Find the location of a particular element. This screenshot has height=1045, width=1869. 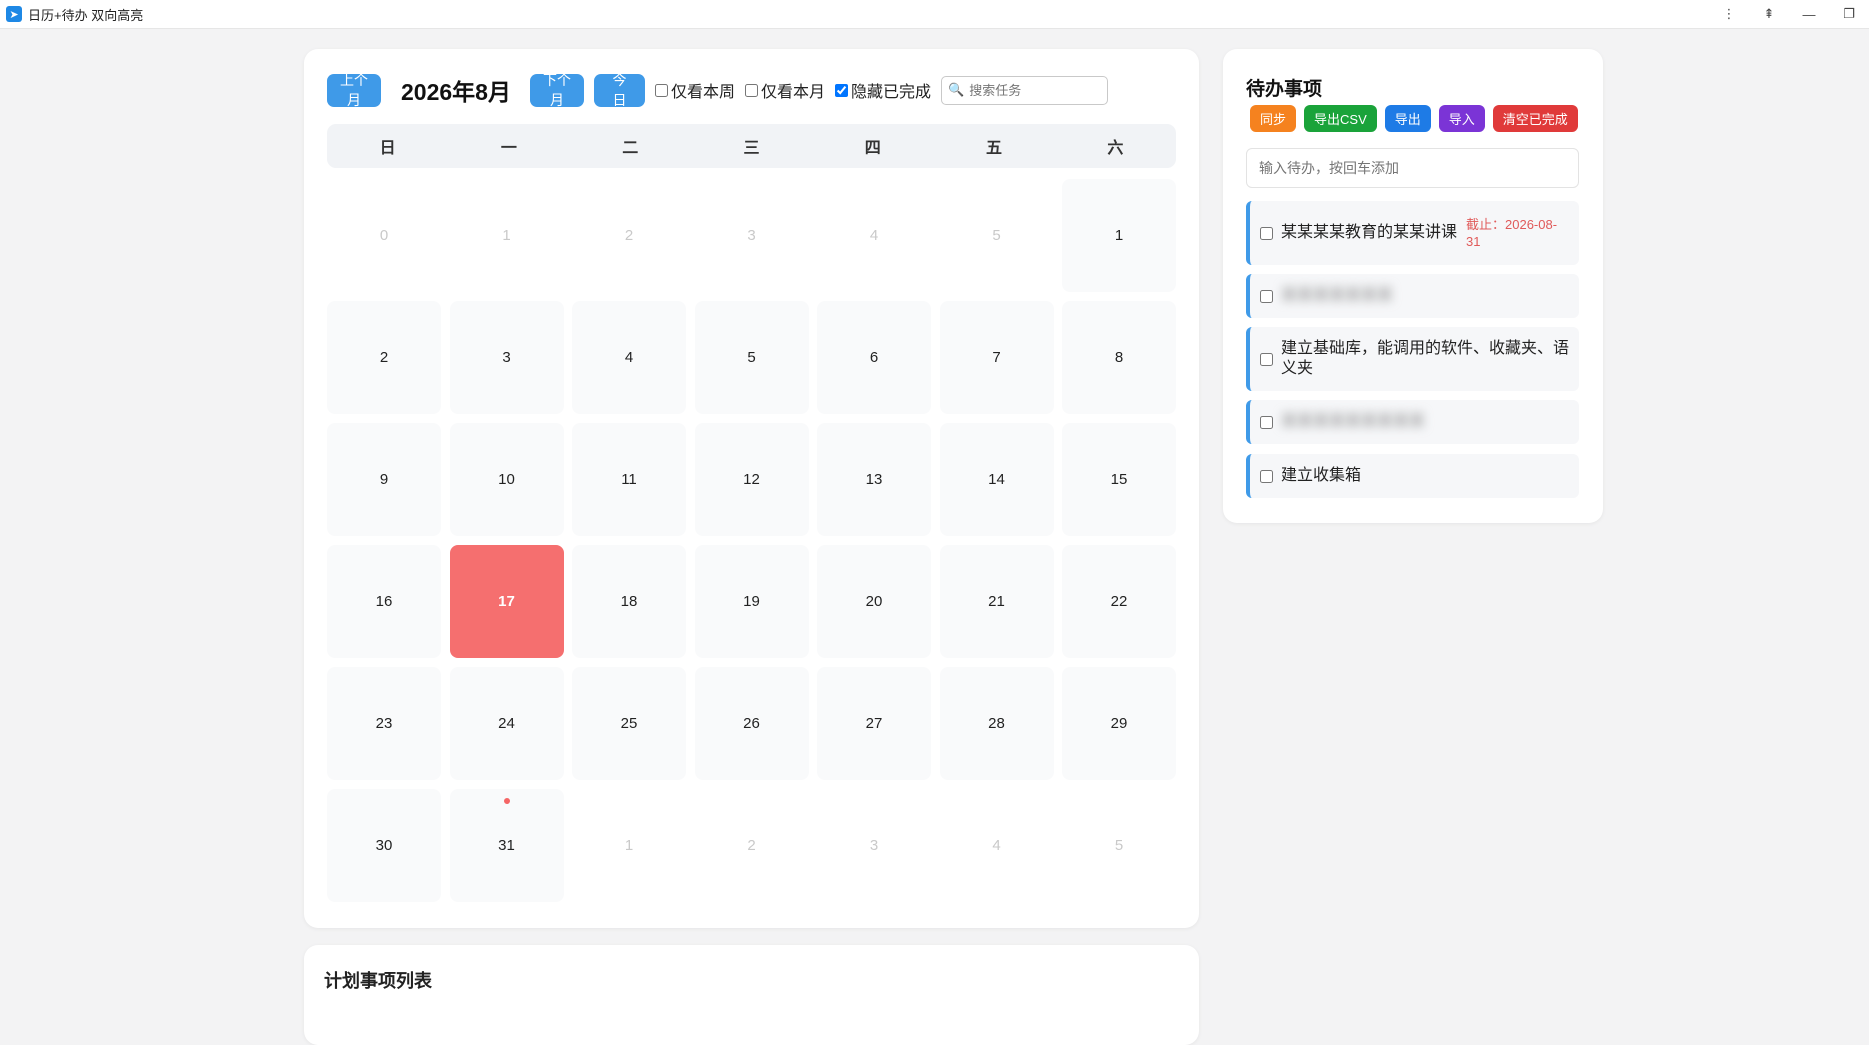

day-cell: 2 is located at coordinates (384, 357).